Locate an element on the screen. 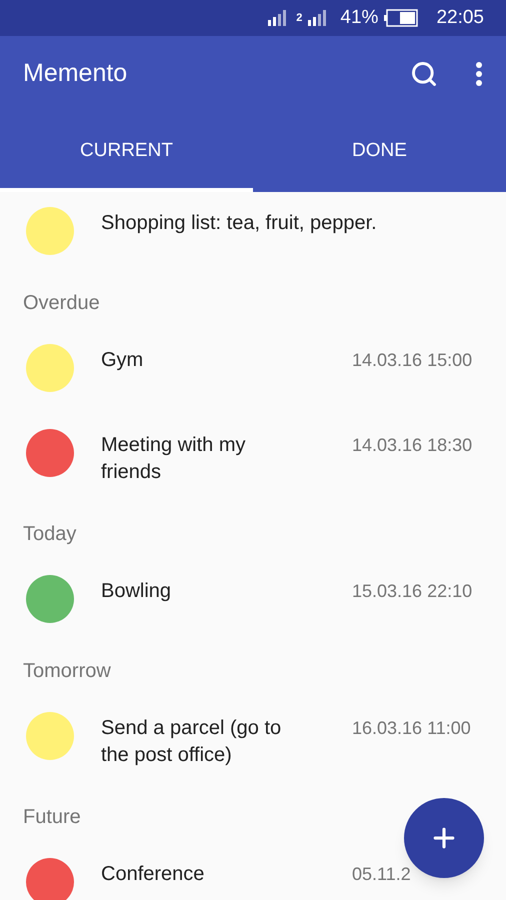  task-item: Shopping list: tea, fruit, pepper. is located at coordinates (253, 234).